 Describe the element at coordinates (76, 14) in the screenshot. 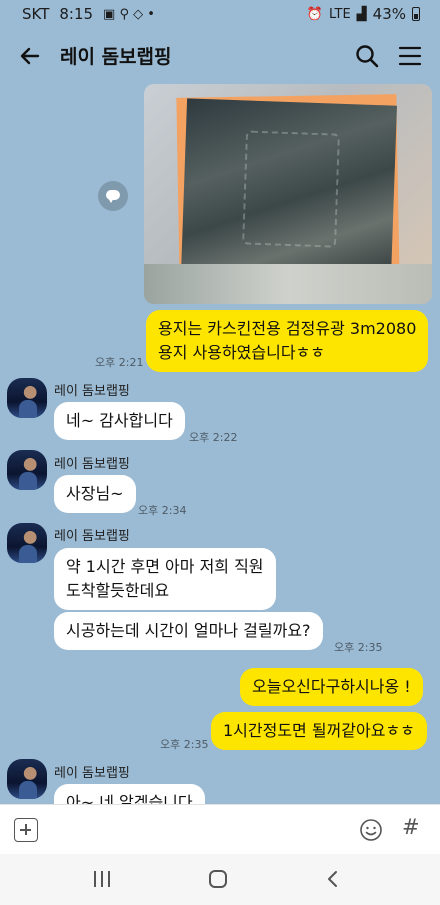

I see `clock: 8:15` at that location.